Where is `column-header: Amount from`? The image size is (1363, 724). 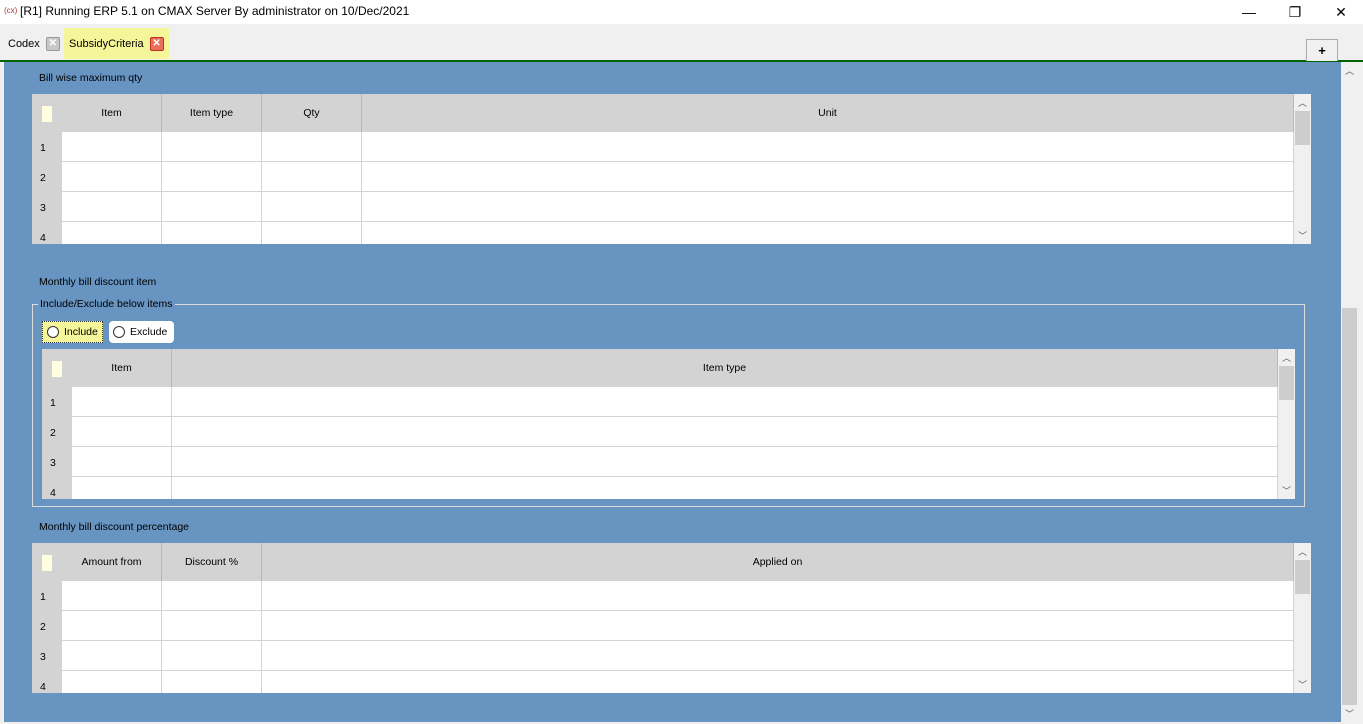 column-header: Amount from is located at coordinates (112, 562).